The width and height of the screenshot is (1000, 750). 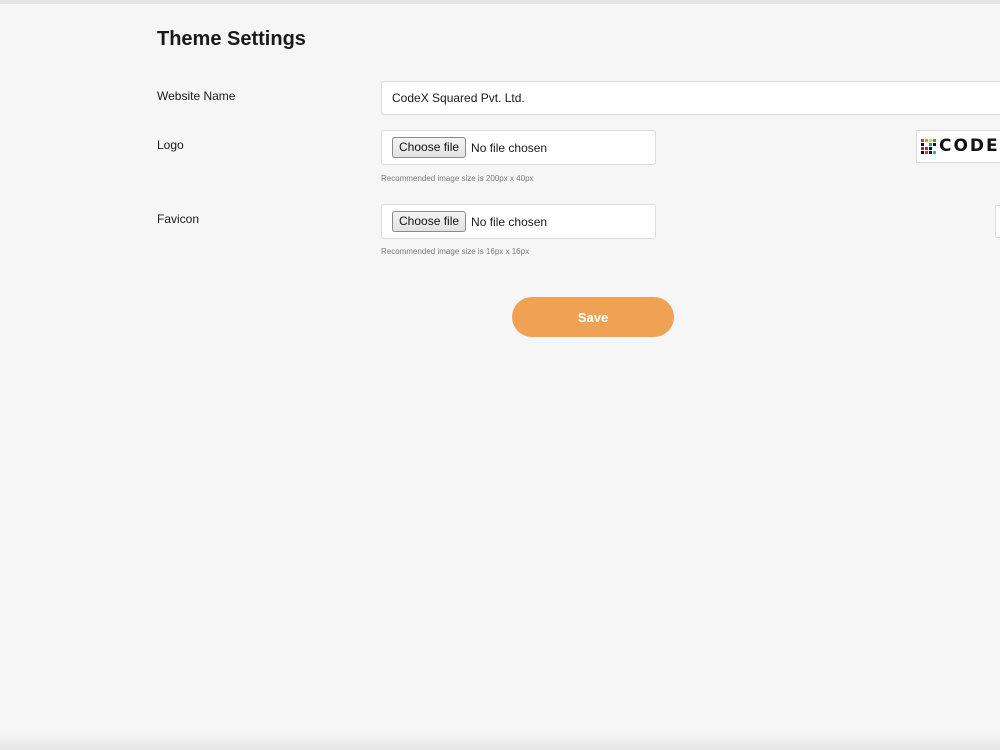 What do you see at coordinates (593, 317) in the screenshot?
I see `save-button: Save` at bounding box center [593, 317].